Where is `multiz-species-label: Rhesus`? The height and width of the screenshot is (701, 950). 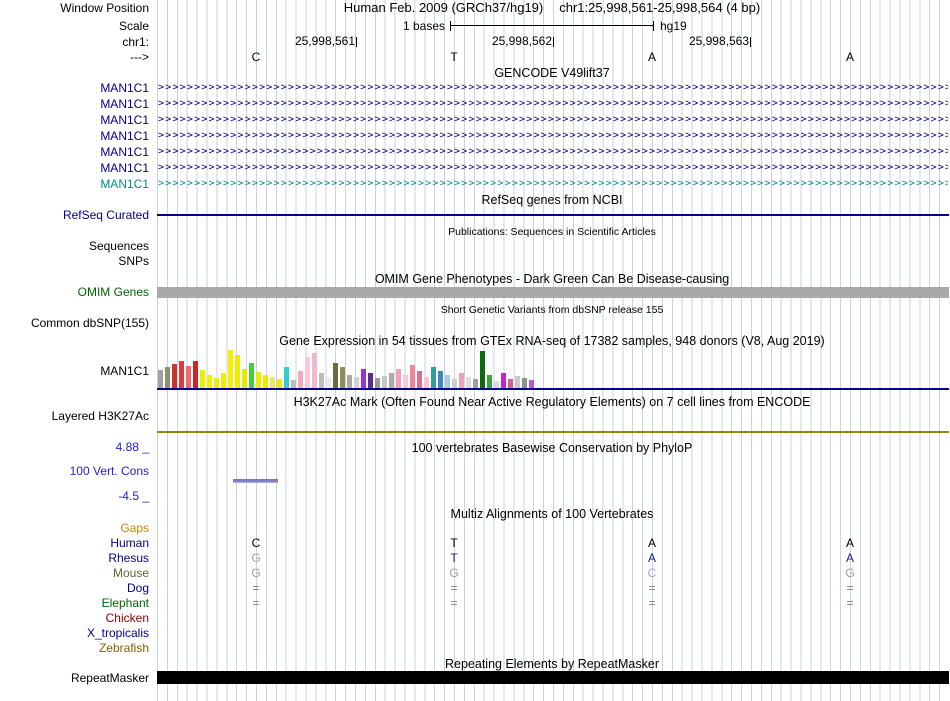
multiz-species-label: Rhesus is located at coordinates (76, 558).